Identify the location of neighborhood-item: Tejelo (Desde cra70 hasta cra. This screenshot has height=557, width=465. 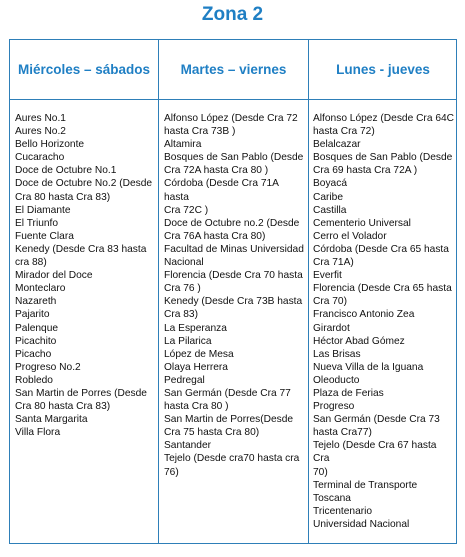
(232, 459).